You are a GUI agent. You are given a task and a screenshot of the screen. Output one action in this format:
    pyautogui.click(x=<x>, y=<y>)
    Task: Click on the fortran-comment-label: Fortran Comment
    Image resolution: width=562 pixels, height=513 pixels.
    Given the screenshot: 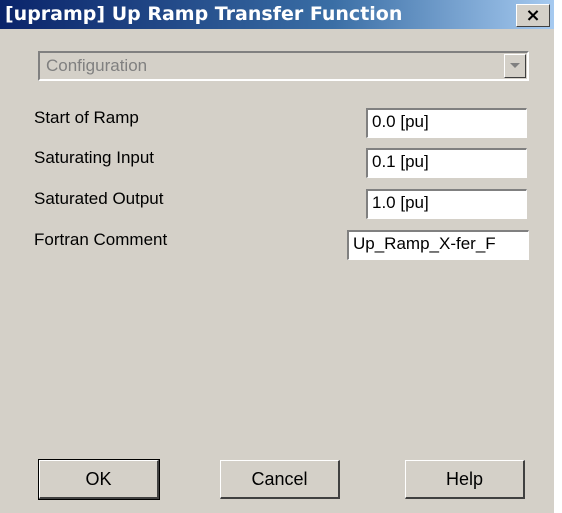 What is the action you would take?
    pyautogui.click(x=101, y=239)
    